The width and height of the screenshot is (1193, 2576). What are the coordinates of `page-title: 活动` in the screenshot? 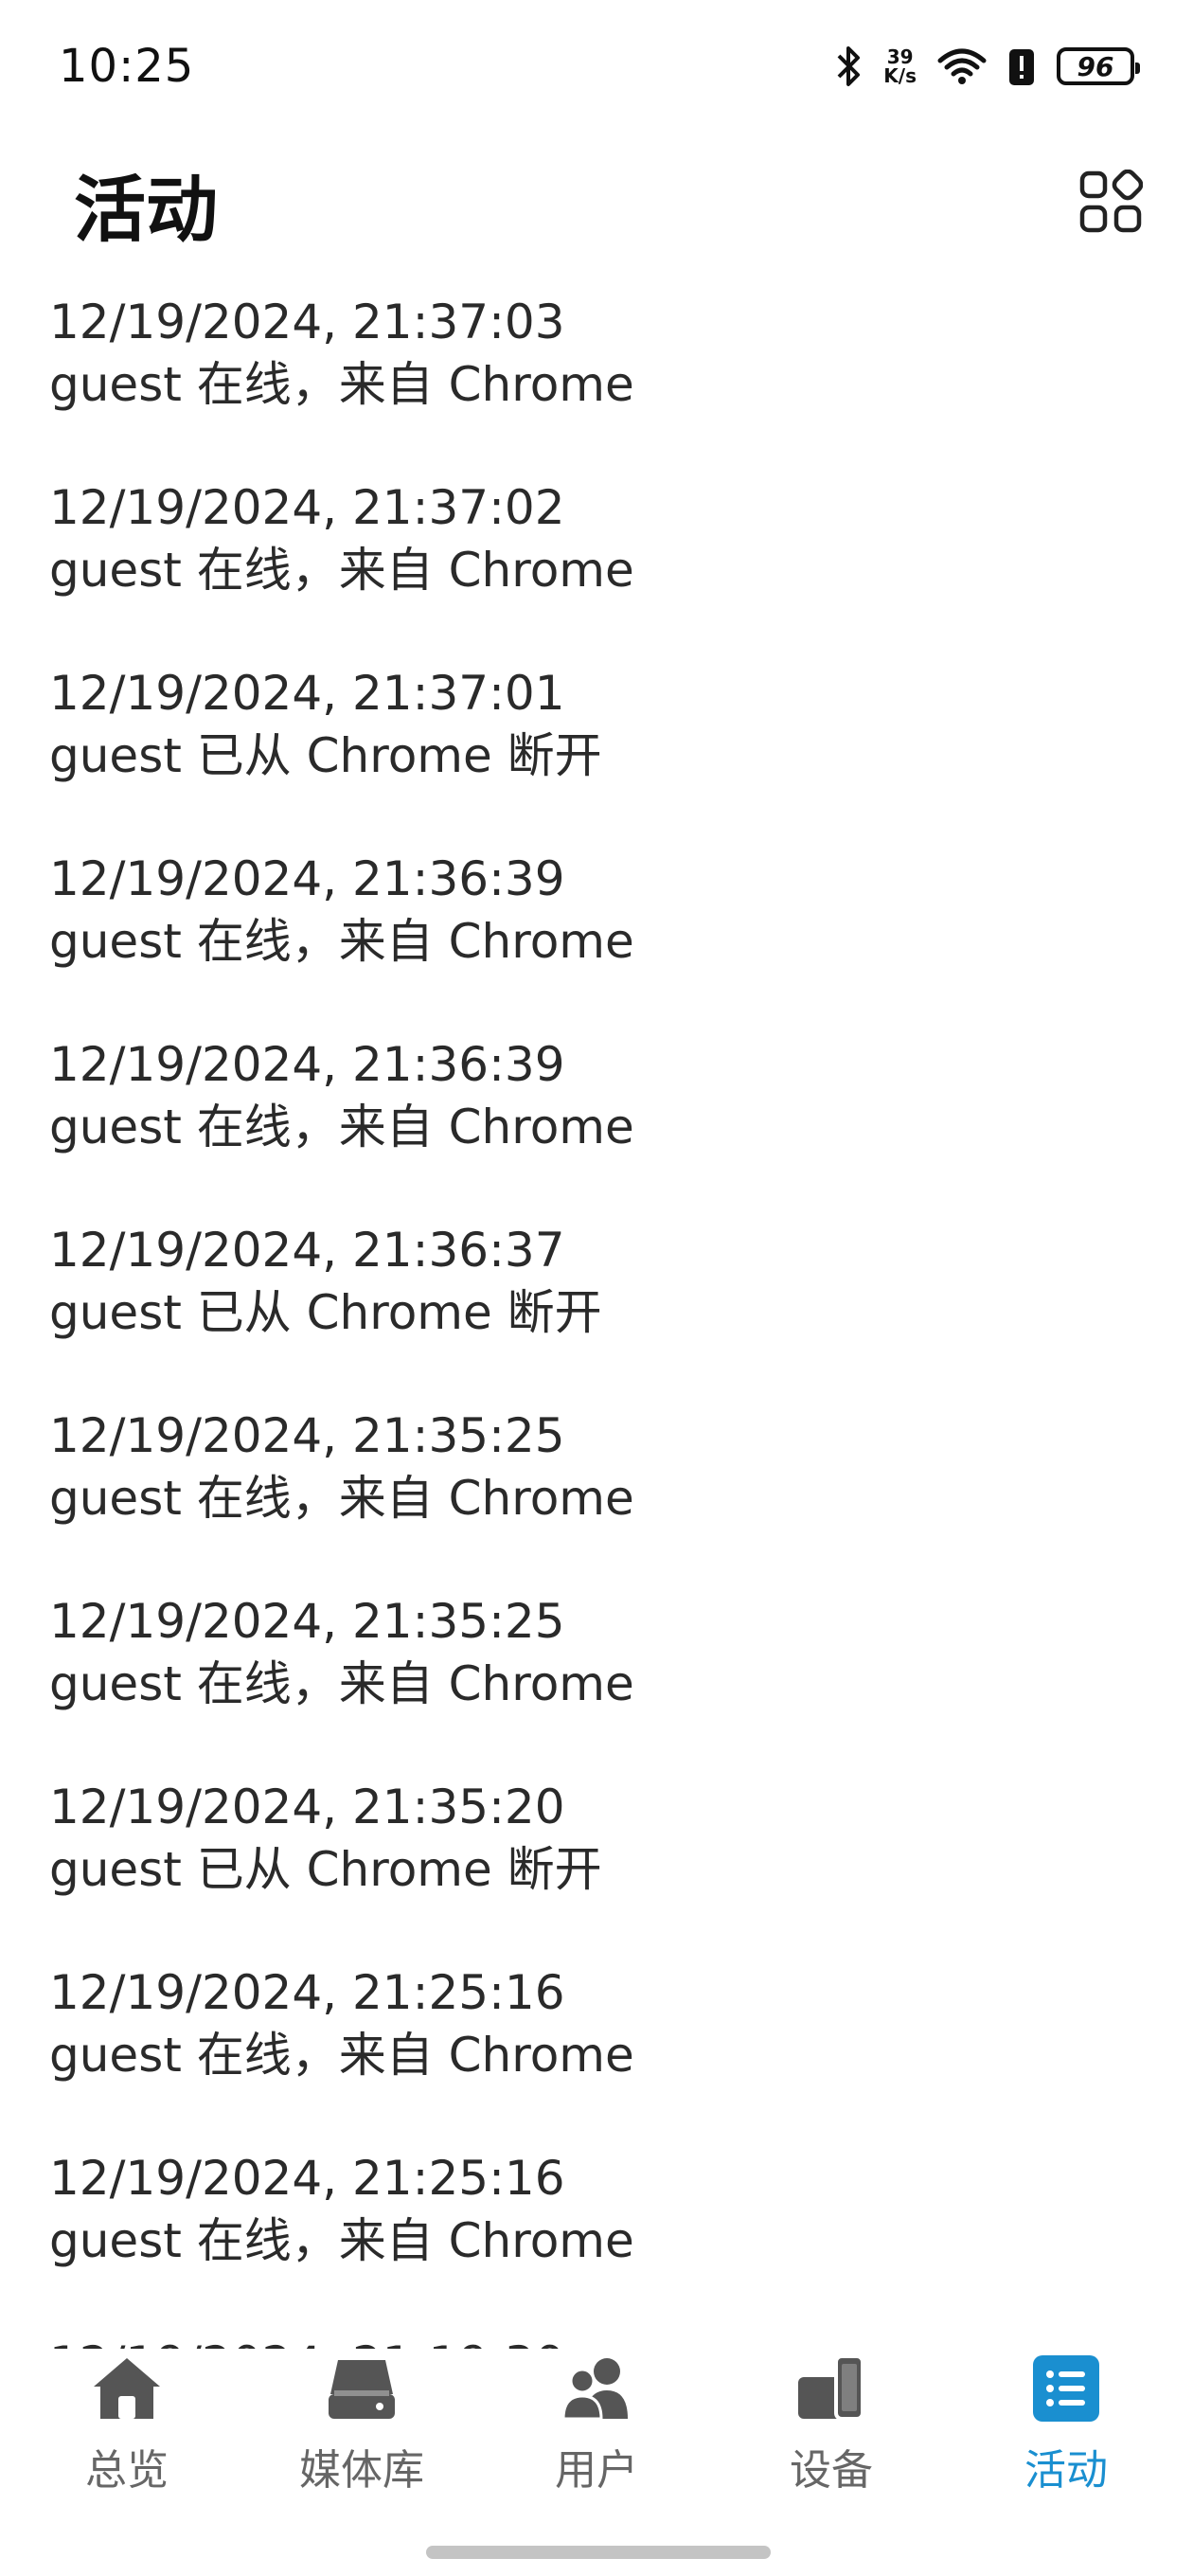 It's located at (146, 210).